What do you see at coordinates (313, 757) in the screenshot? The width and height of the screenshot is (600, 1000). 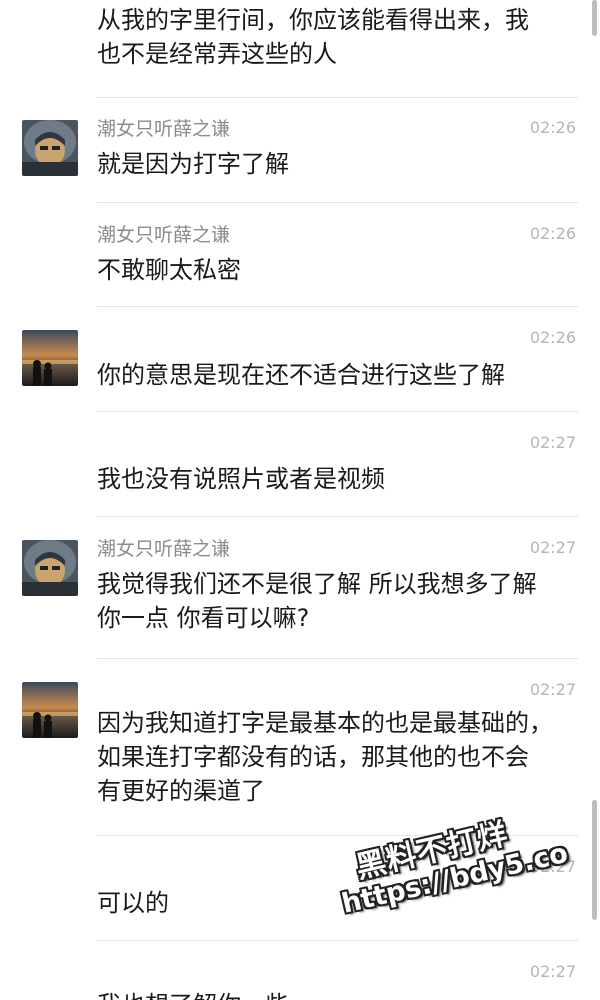 I see `message-line: 如果连打字都没有的话，那其他的也不会` at bounding box center [313, 757].